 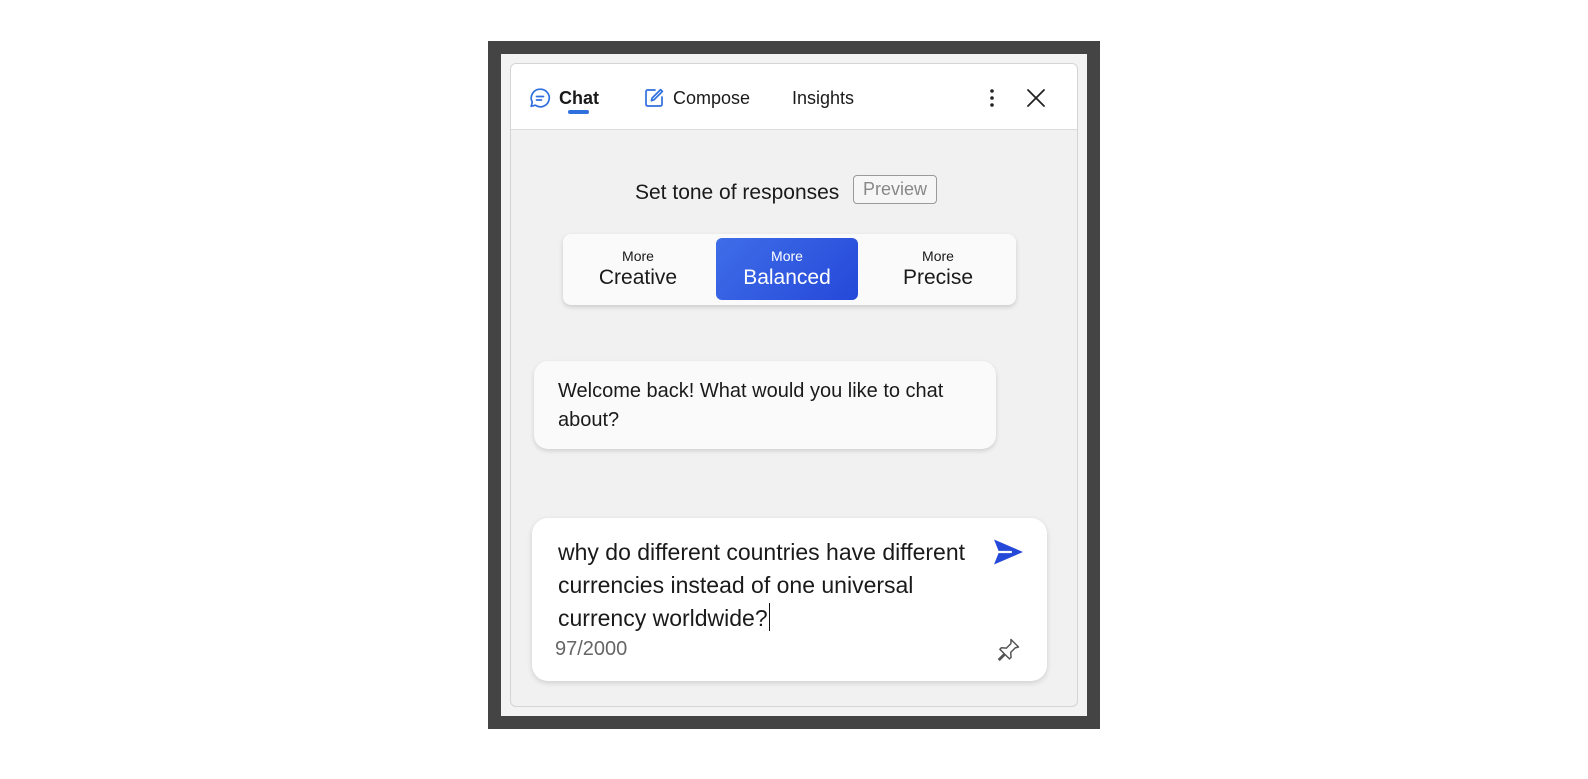 I want to click on panel-header: Chat Compose Insights, so click(x=794, y=97).